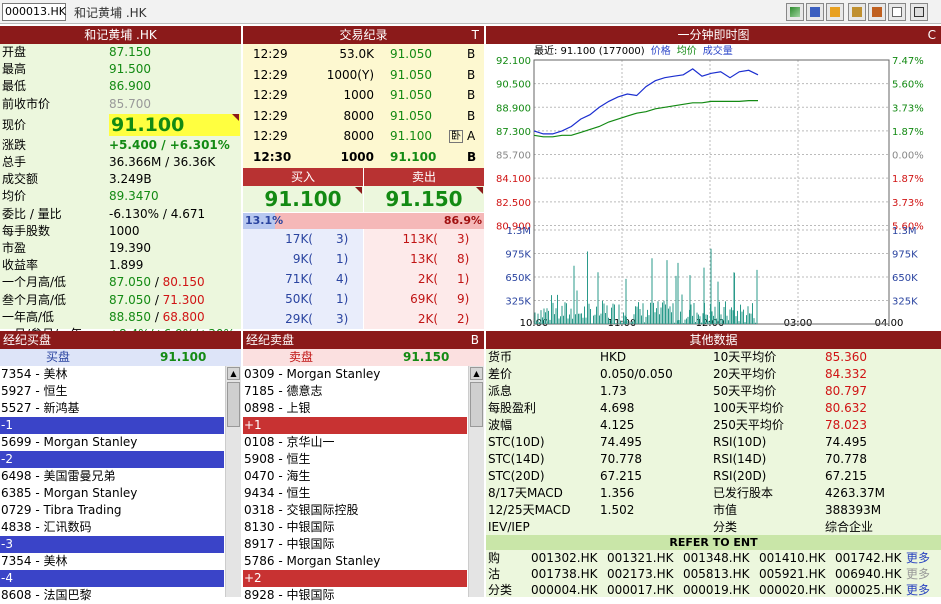 This screenshot has height=604, width=941. I want to click on other-value-2: 80.632, so click(846, 408).